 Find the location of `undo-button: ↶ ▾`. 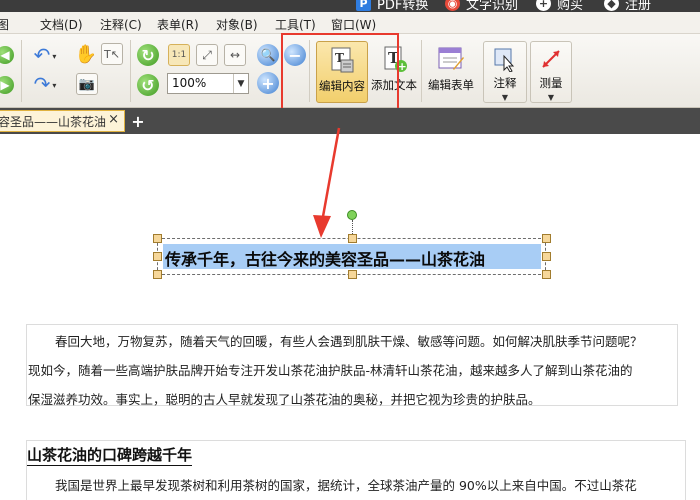

undo-button: ↶ ▾ is located at coordinates (45, 55).